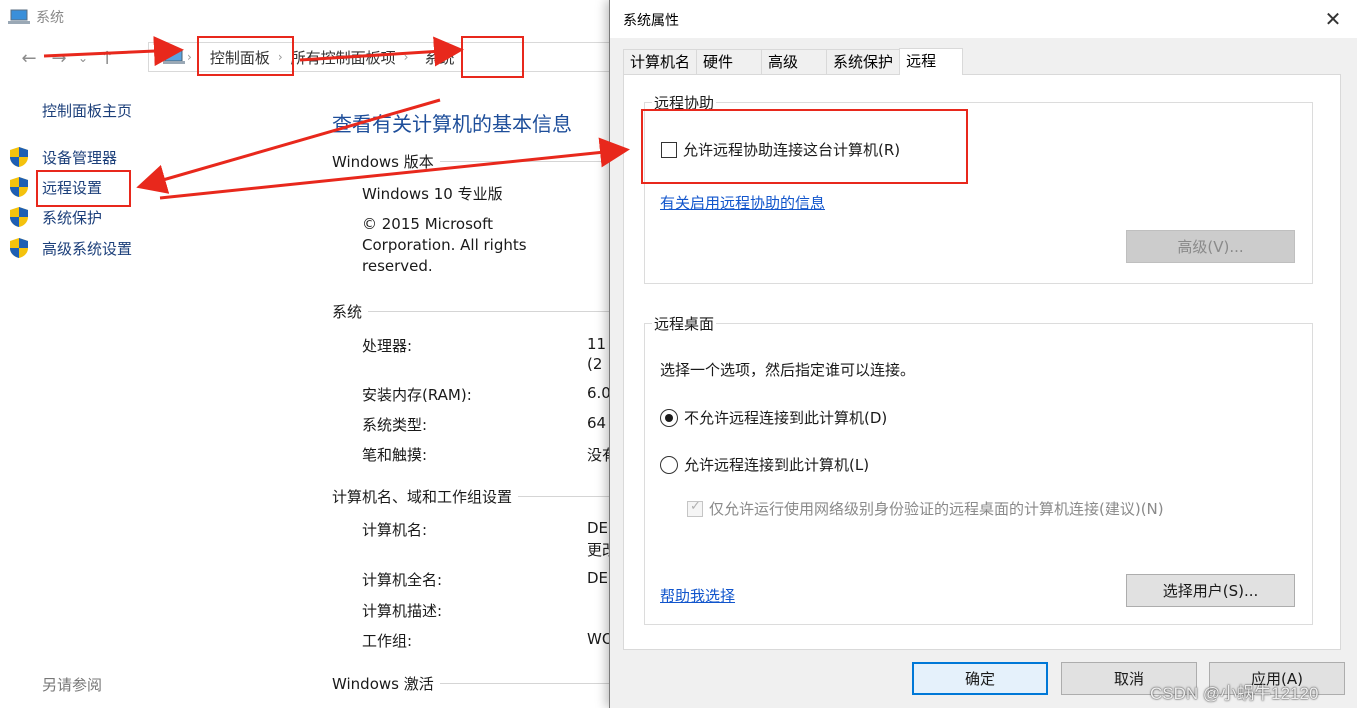 The height and width of the screenshot is (708, 1357). I want to click on remote-assistance-info-link: 有关启用远程协助的信息, so click(742, 202).